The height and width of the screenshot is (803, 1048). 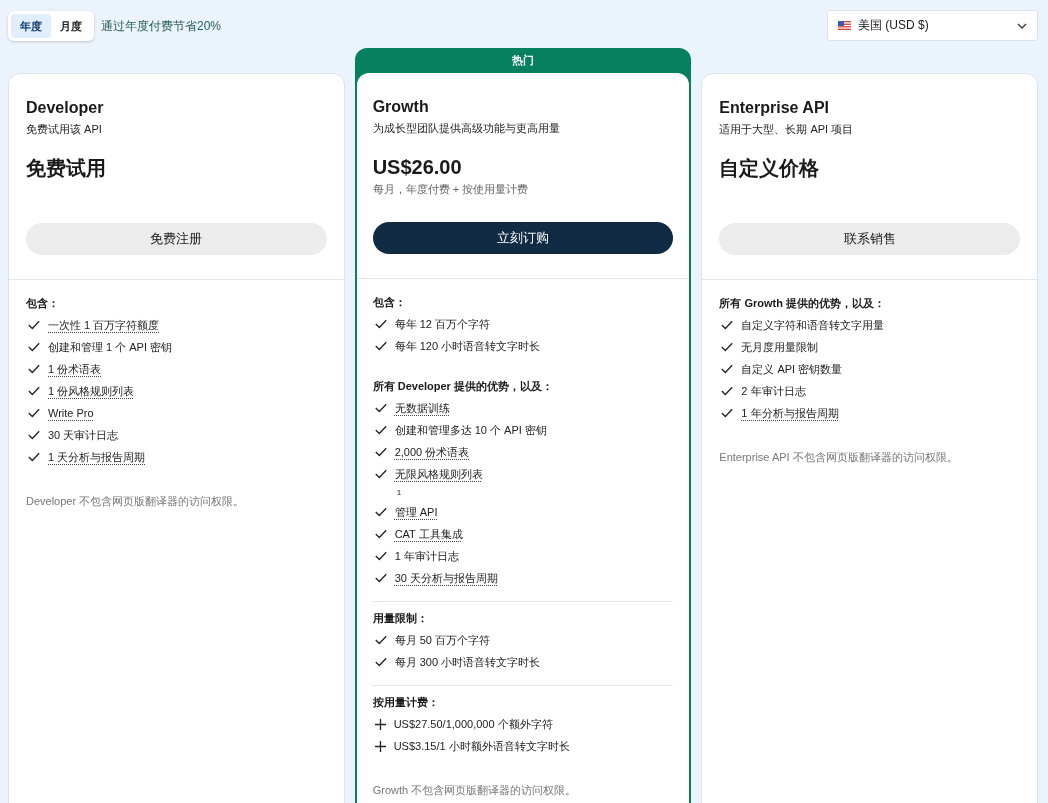 What do you see at coordinates (176, 239) in the screenshot?
I see `plan-button: 免费注册` at bounding box center [176, 239].